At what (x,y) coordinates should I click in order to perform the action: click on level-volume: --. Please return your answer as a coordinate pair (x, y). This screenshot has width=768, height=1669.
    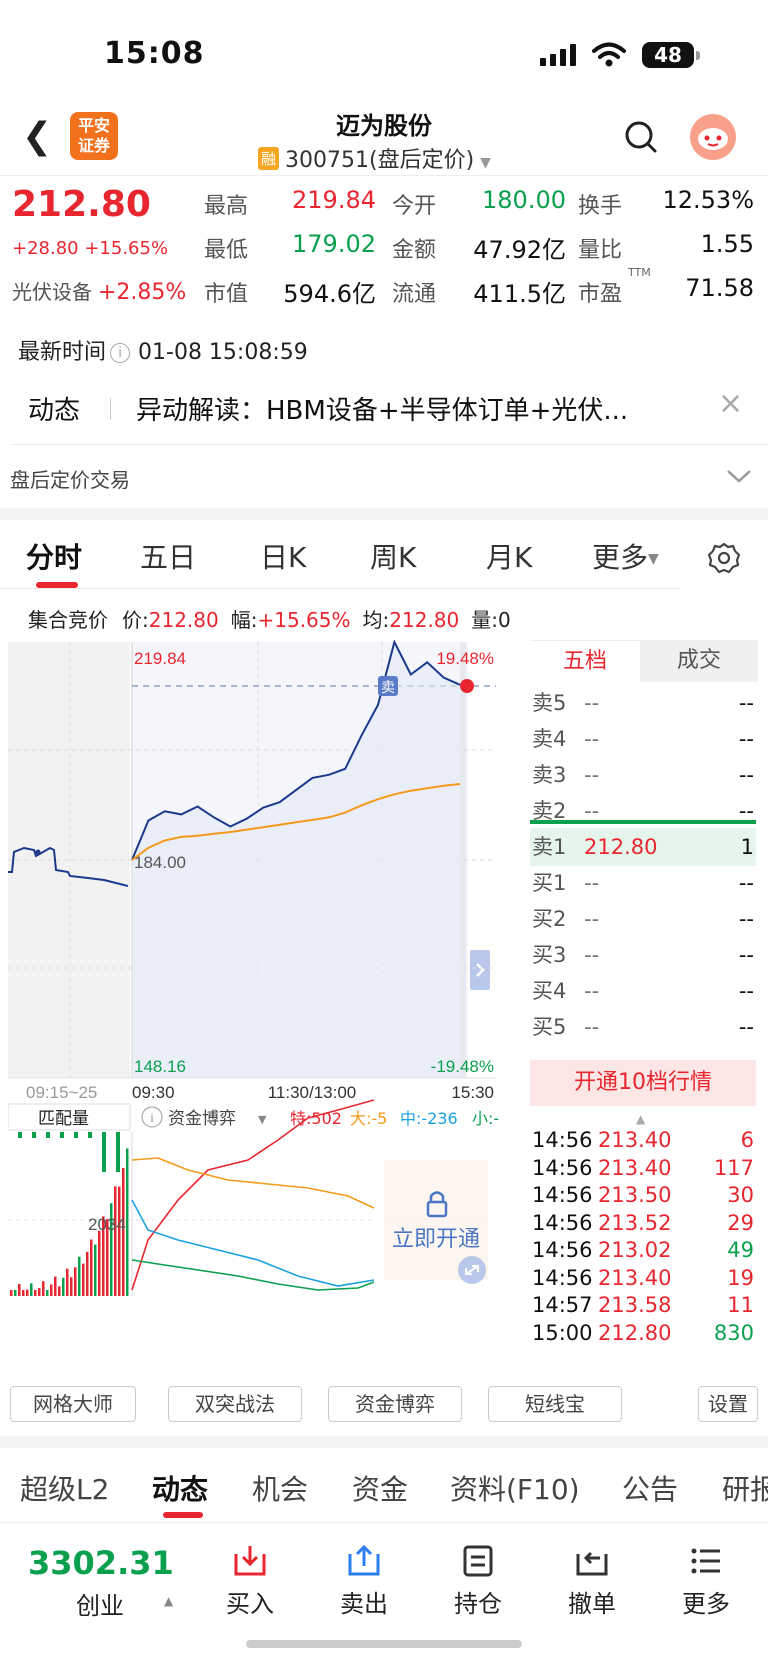
    Looking at the image, I should click on (746, 775).